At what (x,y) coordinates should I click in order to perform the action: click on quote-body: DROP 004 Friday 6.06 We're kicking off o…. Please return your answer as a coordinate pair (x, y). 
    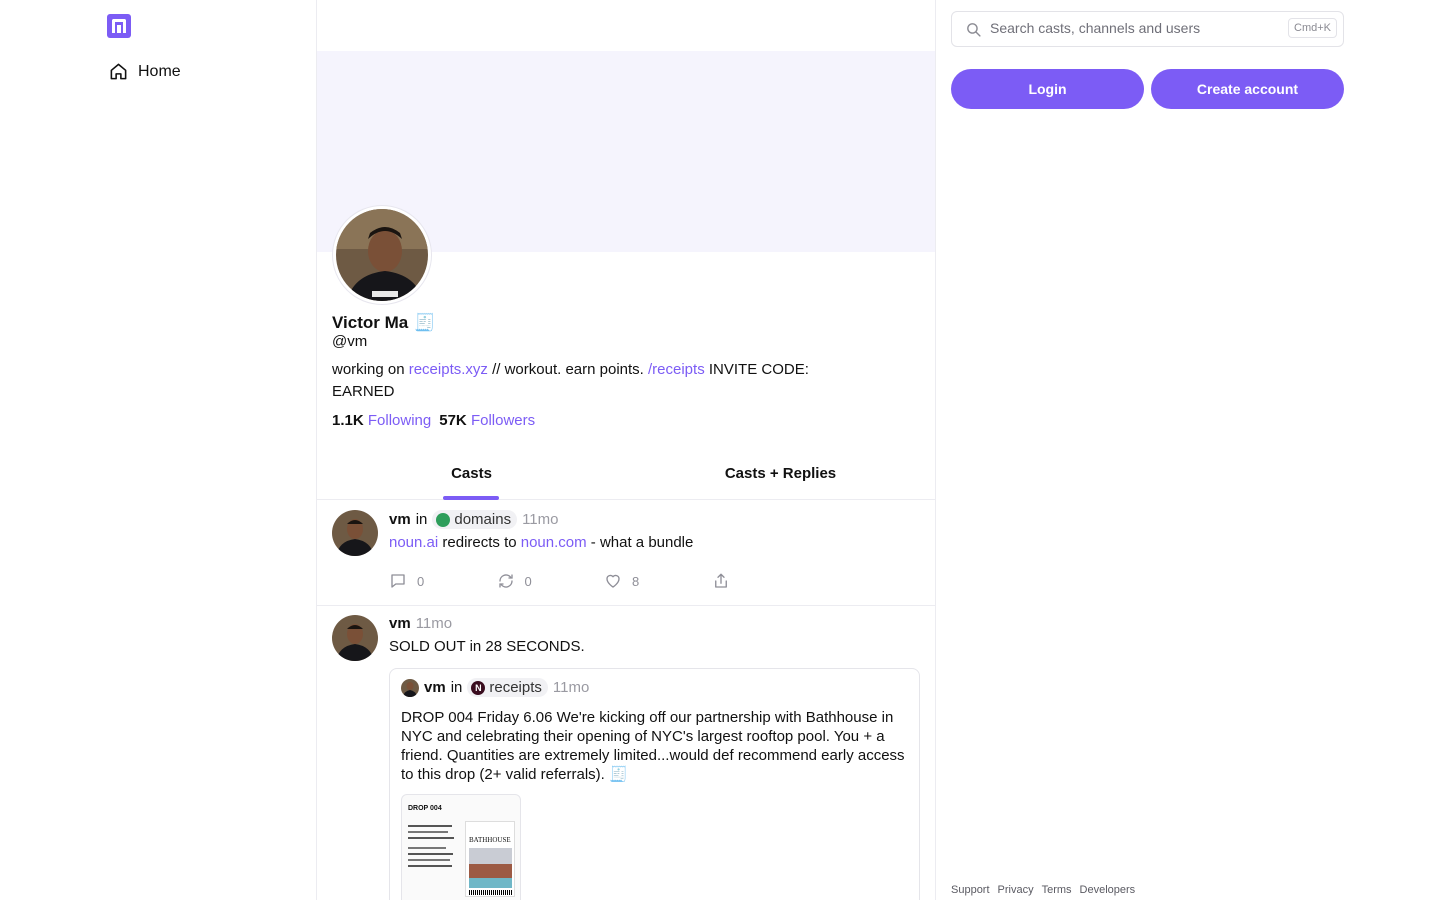
    Looking at the image, I should click on (653, 746).